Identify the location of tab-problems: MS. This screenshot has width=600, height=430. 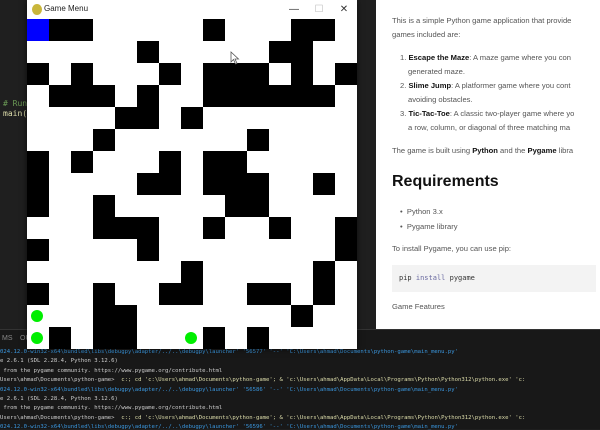
(7, 338).